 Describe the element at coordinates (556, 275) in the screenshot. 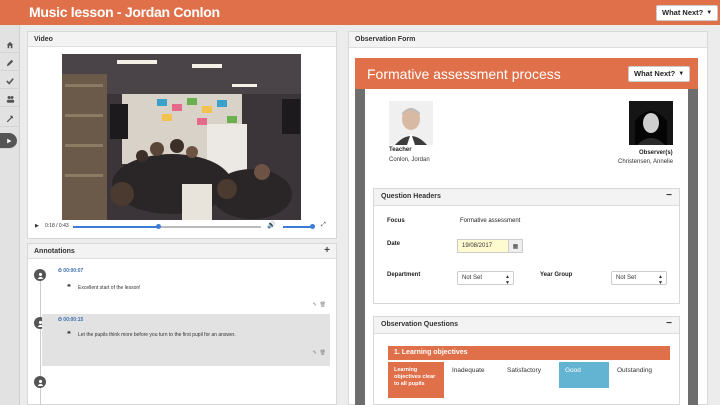

I see `year-group-label: Year Group` at that location.